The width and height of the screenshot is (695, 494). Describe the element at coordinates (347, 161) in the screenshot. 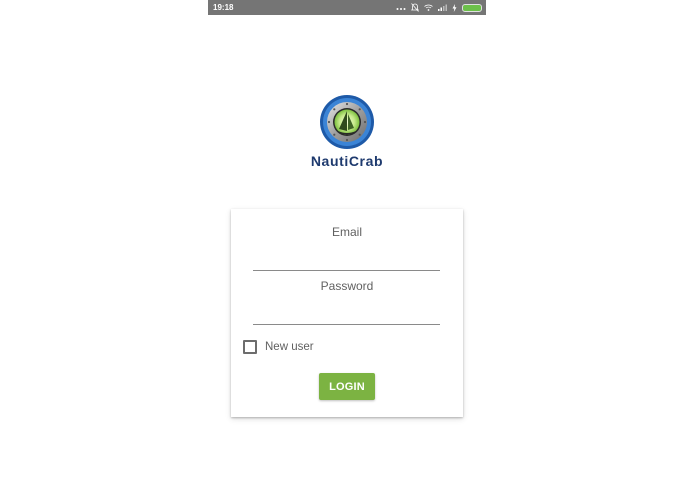

I see `logo-wordmark: NautiCrab` at that location.